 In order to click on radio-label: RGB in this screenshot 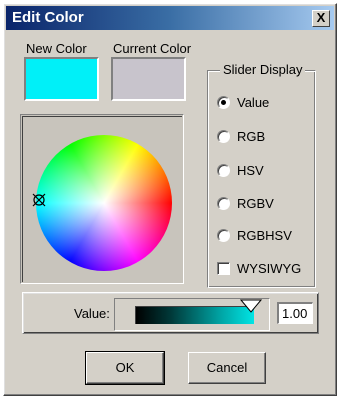, I will do `click(251, 136)`.